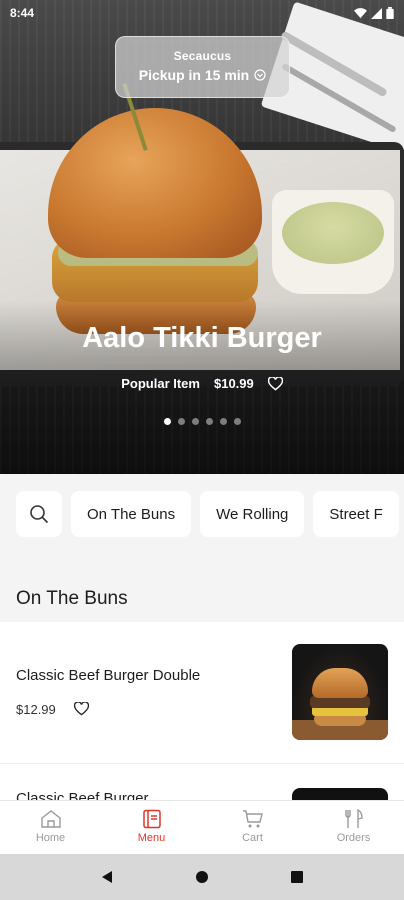 This screenshot has height=900, width=404. What do you see at coordinates (353, 838) in the screenshot?
I see `nav-orders-label: Orders` at bounding box center [353, 838].